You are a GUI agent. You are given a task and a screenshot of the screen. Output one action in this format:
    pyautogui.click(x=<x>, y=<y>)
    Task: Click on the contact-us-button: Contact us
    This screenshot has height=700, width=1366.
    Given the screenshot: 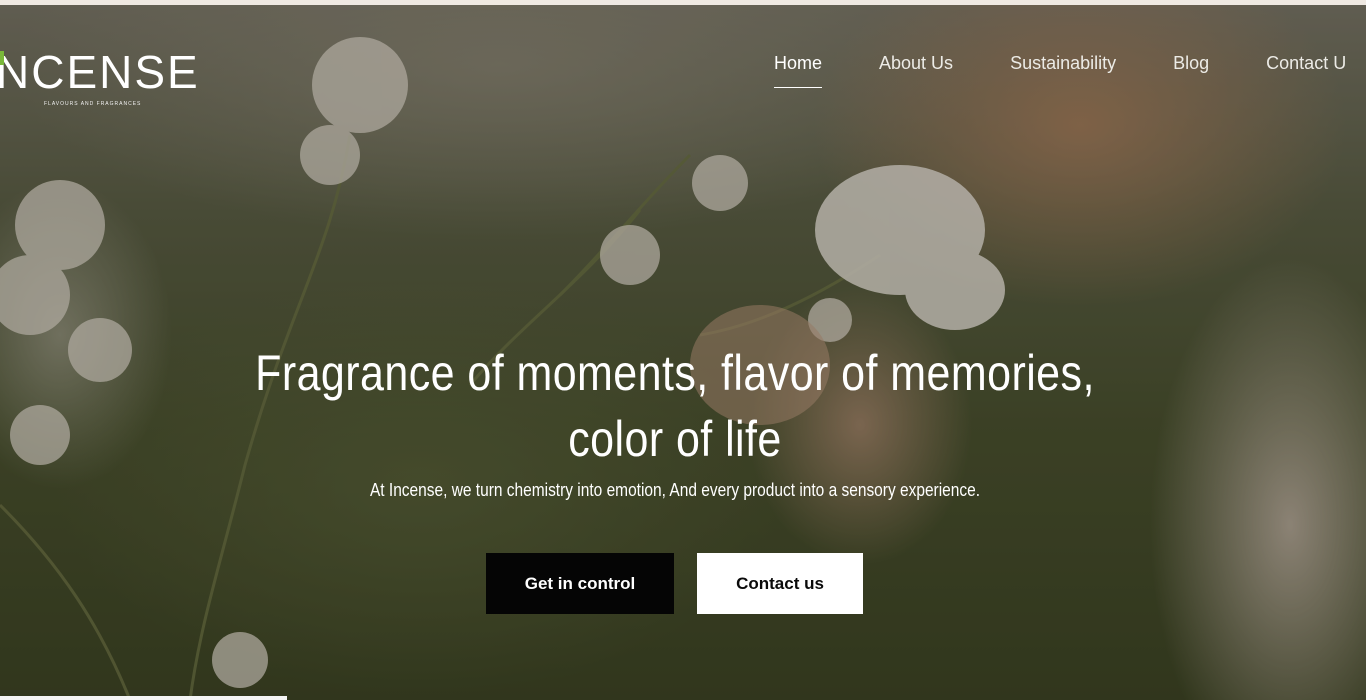 What is the action you would take?
    pyautogui.click(x=780, y=583)
    